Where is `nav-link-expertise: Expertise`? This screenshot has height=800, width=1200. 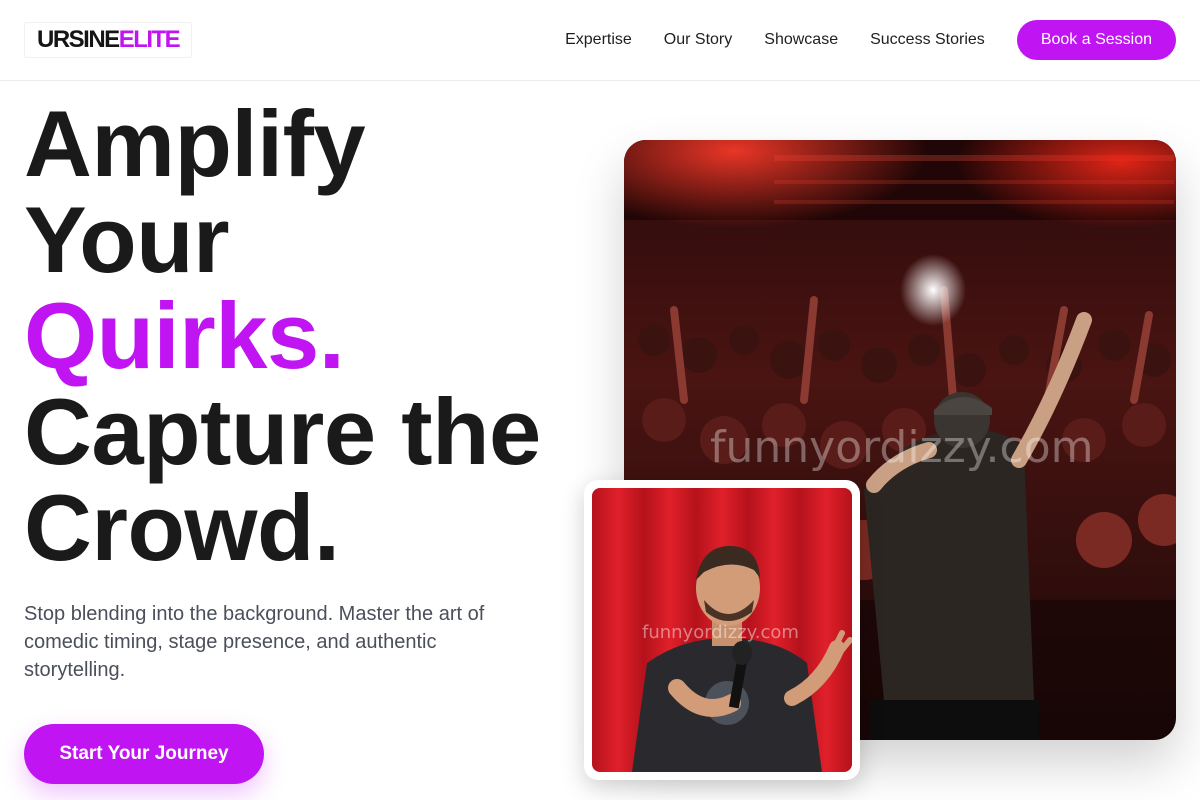 nav-link-expertise: Expertise is located at coordinates (598, 40).